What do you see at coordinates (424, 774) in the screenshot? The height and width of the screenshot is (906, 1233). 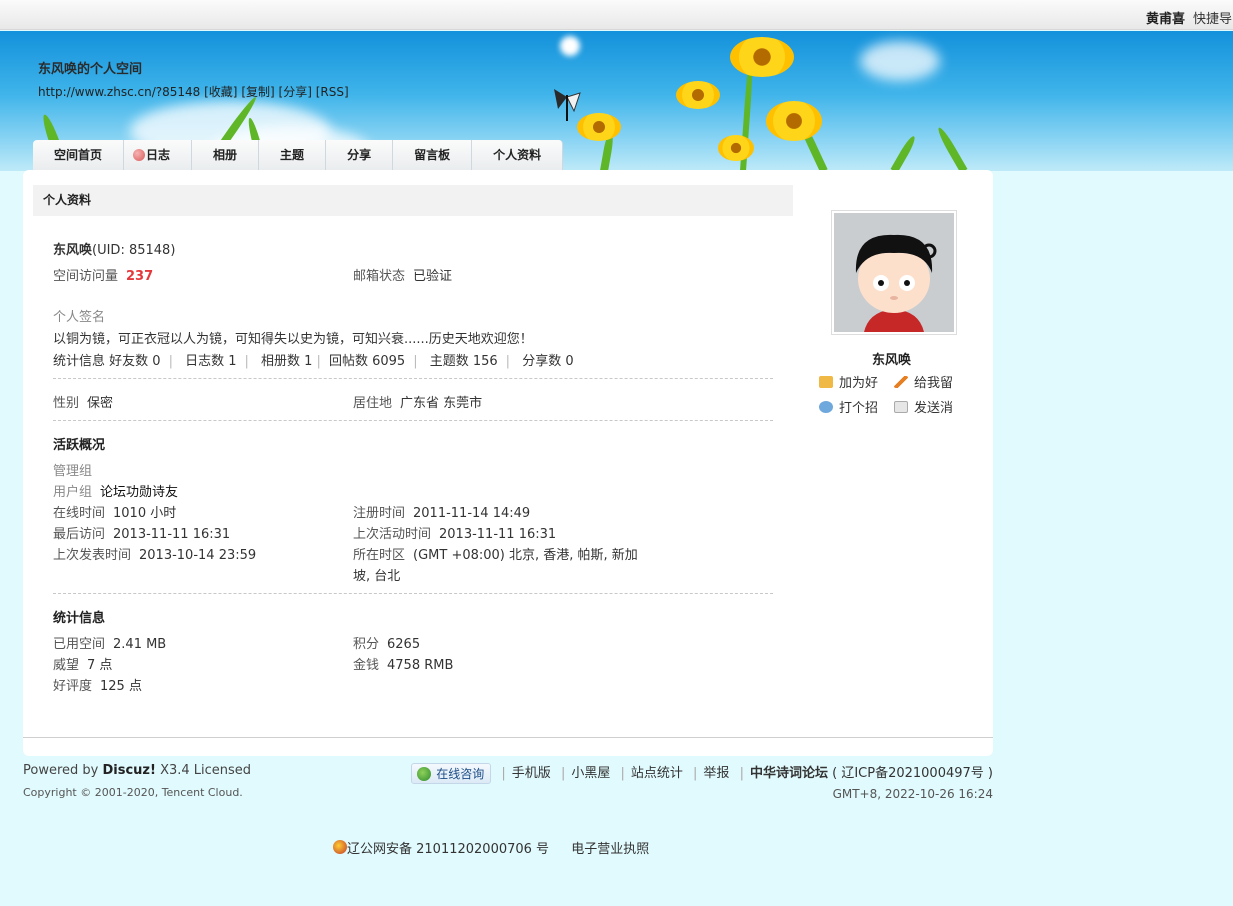 I see `globe-icon` at bounding box center [424, 774].